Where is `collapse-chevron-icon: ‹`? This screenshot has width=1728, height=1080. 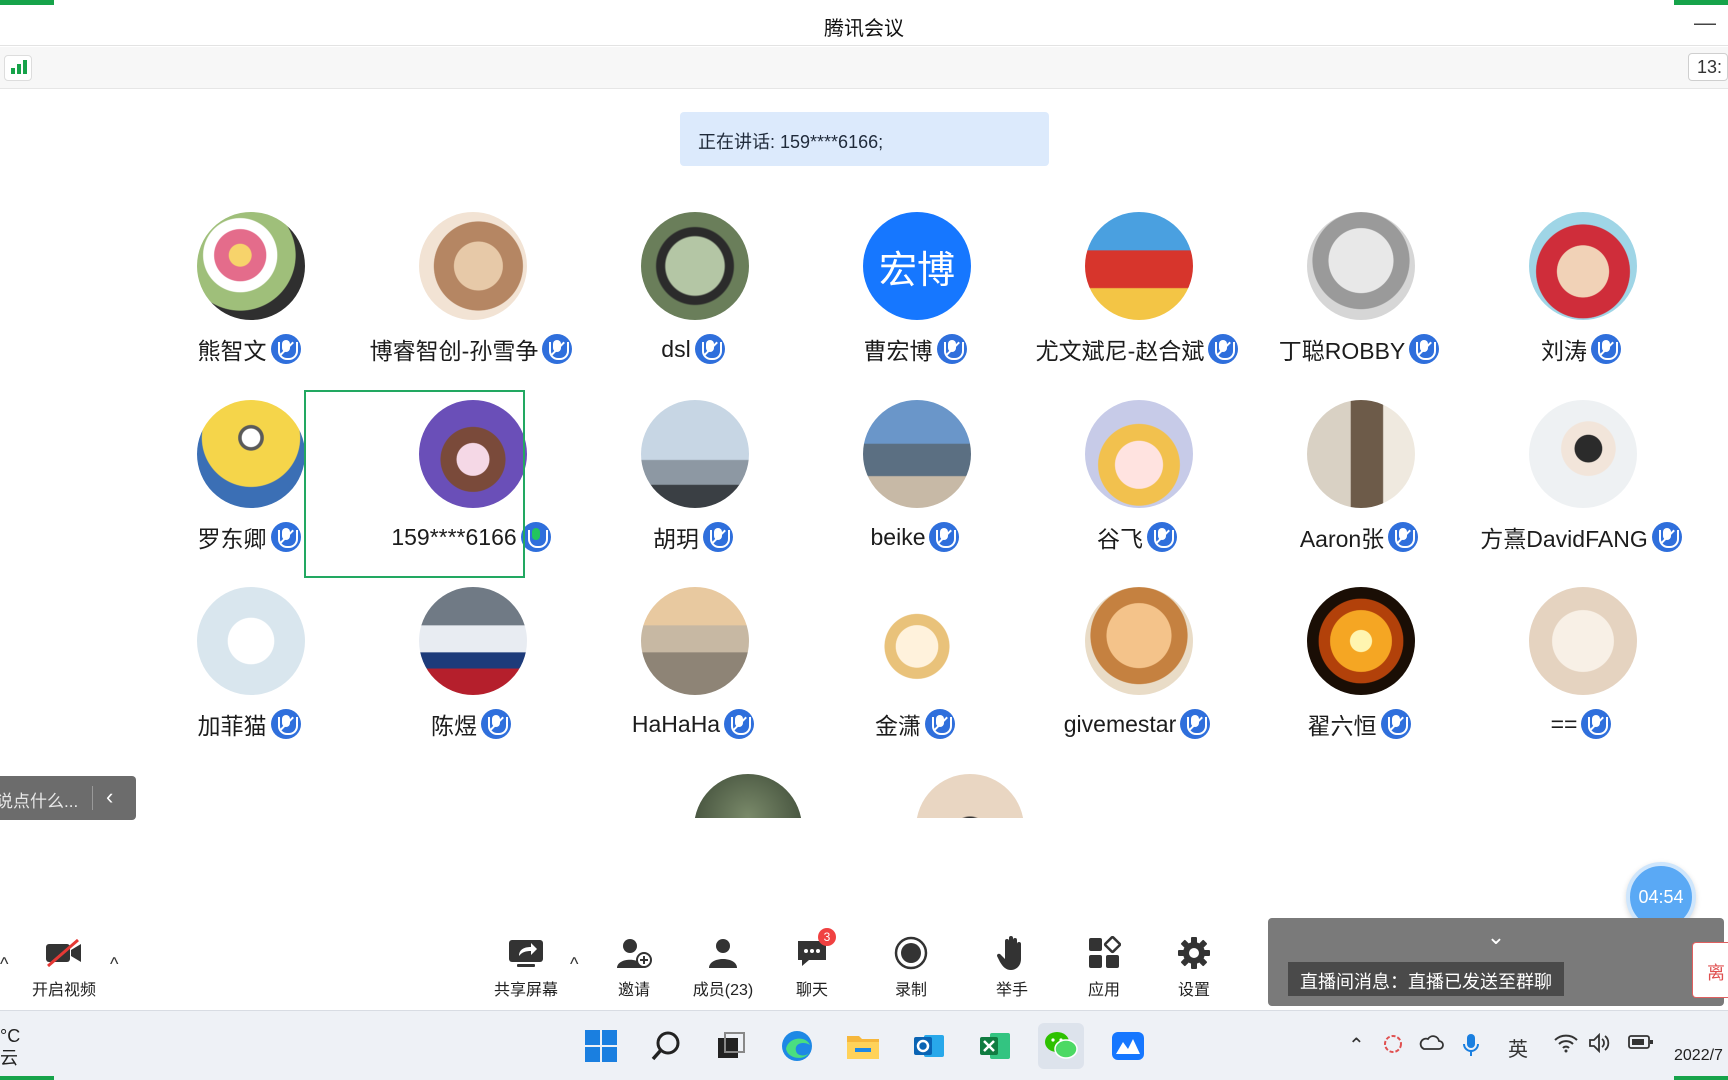
collapse-chevron-icon: ‹ is located at coordinates (109, 797).